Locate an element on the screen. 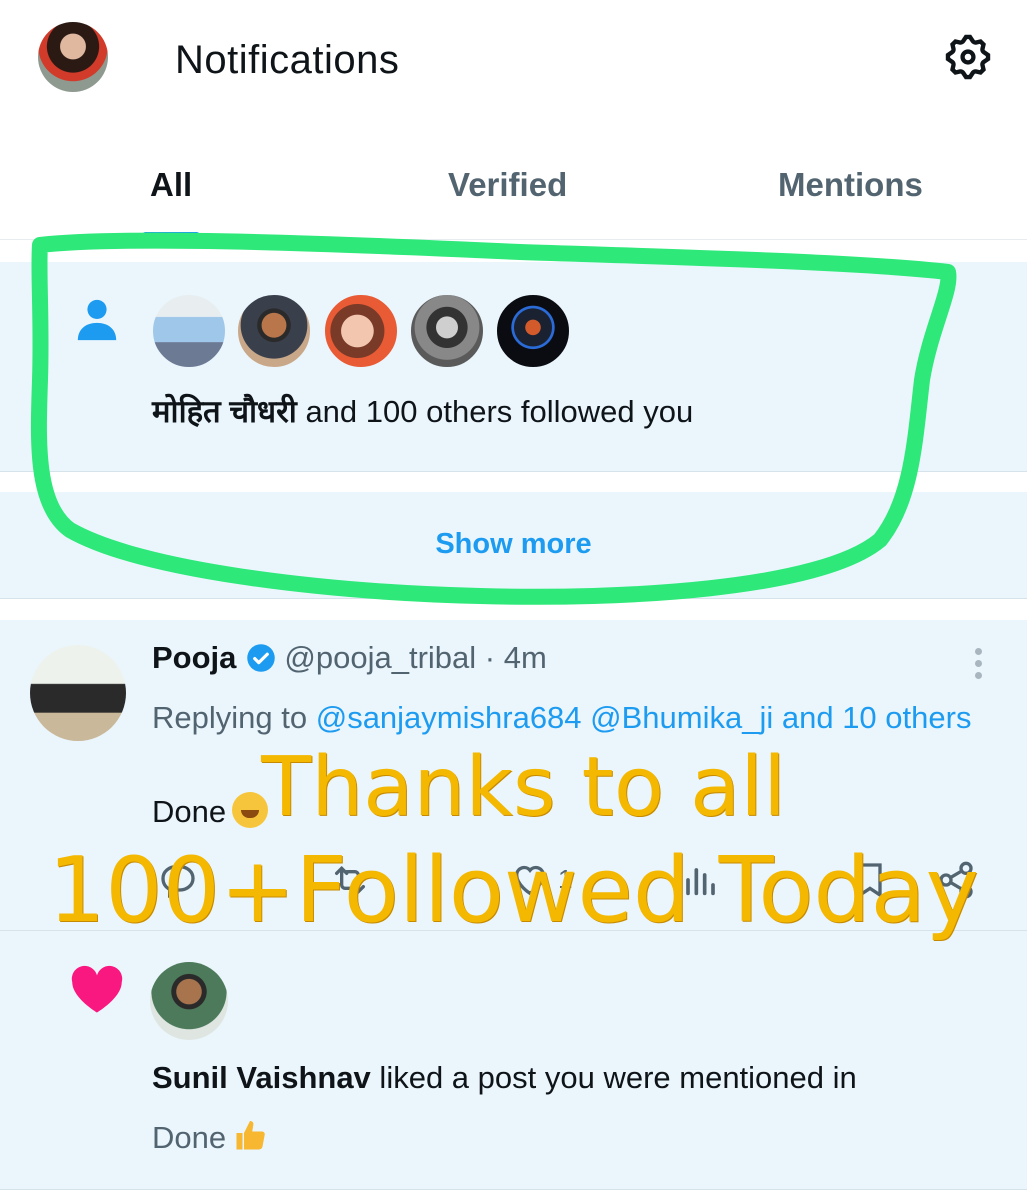 This screenshot has width=1027, height=1200. top-bar: Notifications is located at coordinates (513, 65).